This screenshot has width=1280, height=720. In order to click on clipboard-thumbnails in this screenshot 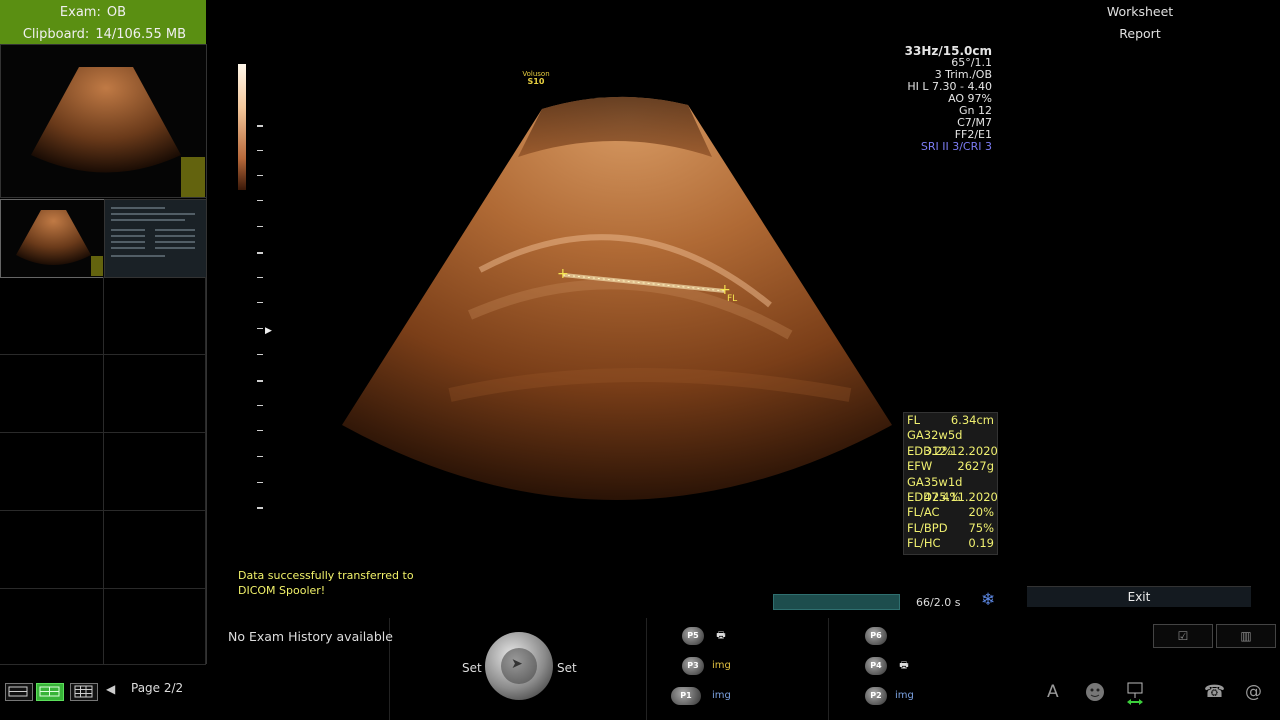, I will do `click(103, 354)`.